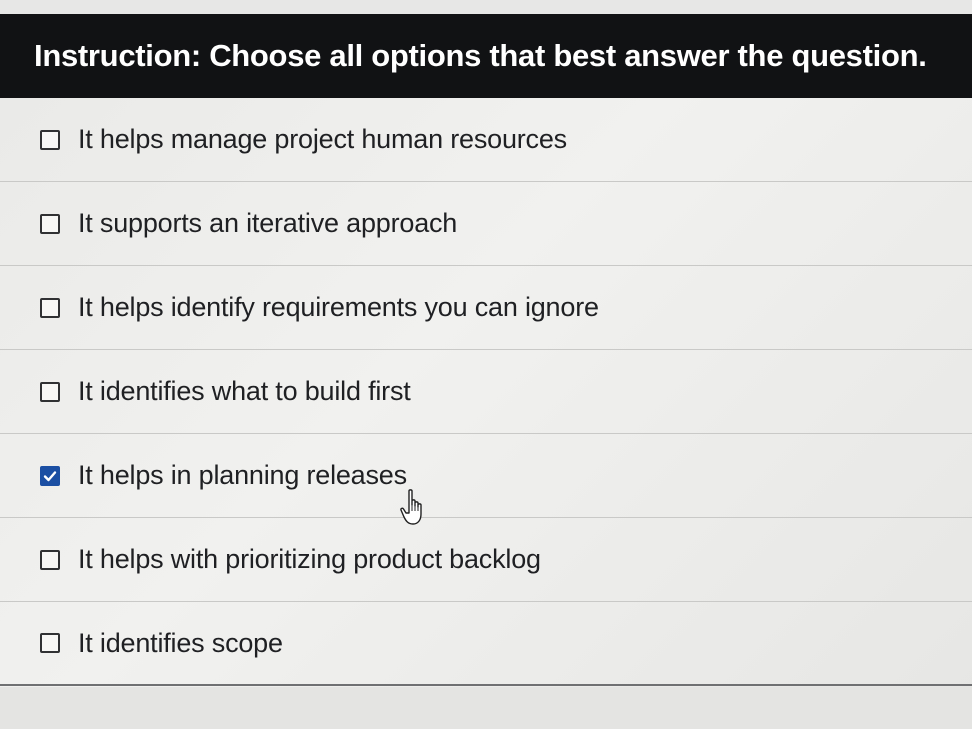  Describe the element at coordinates (322, 139) in the screenshot. I see `option-label: It helps manage project human resources` at that location.